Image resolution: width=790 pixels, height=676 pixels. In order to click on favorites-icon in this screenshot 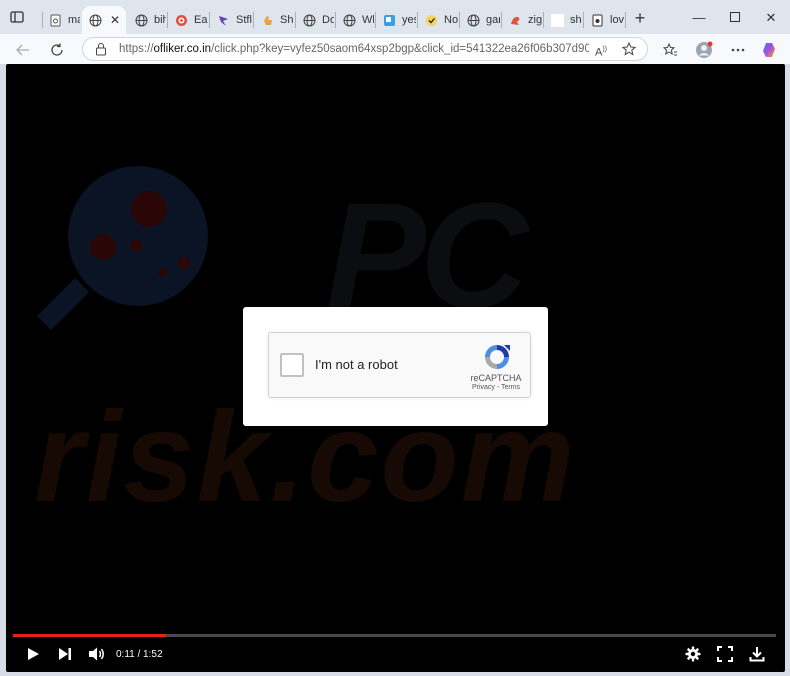, I will do `click(670, 50)`.